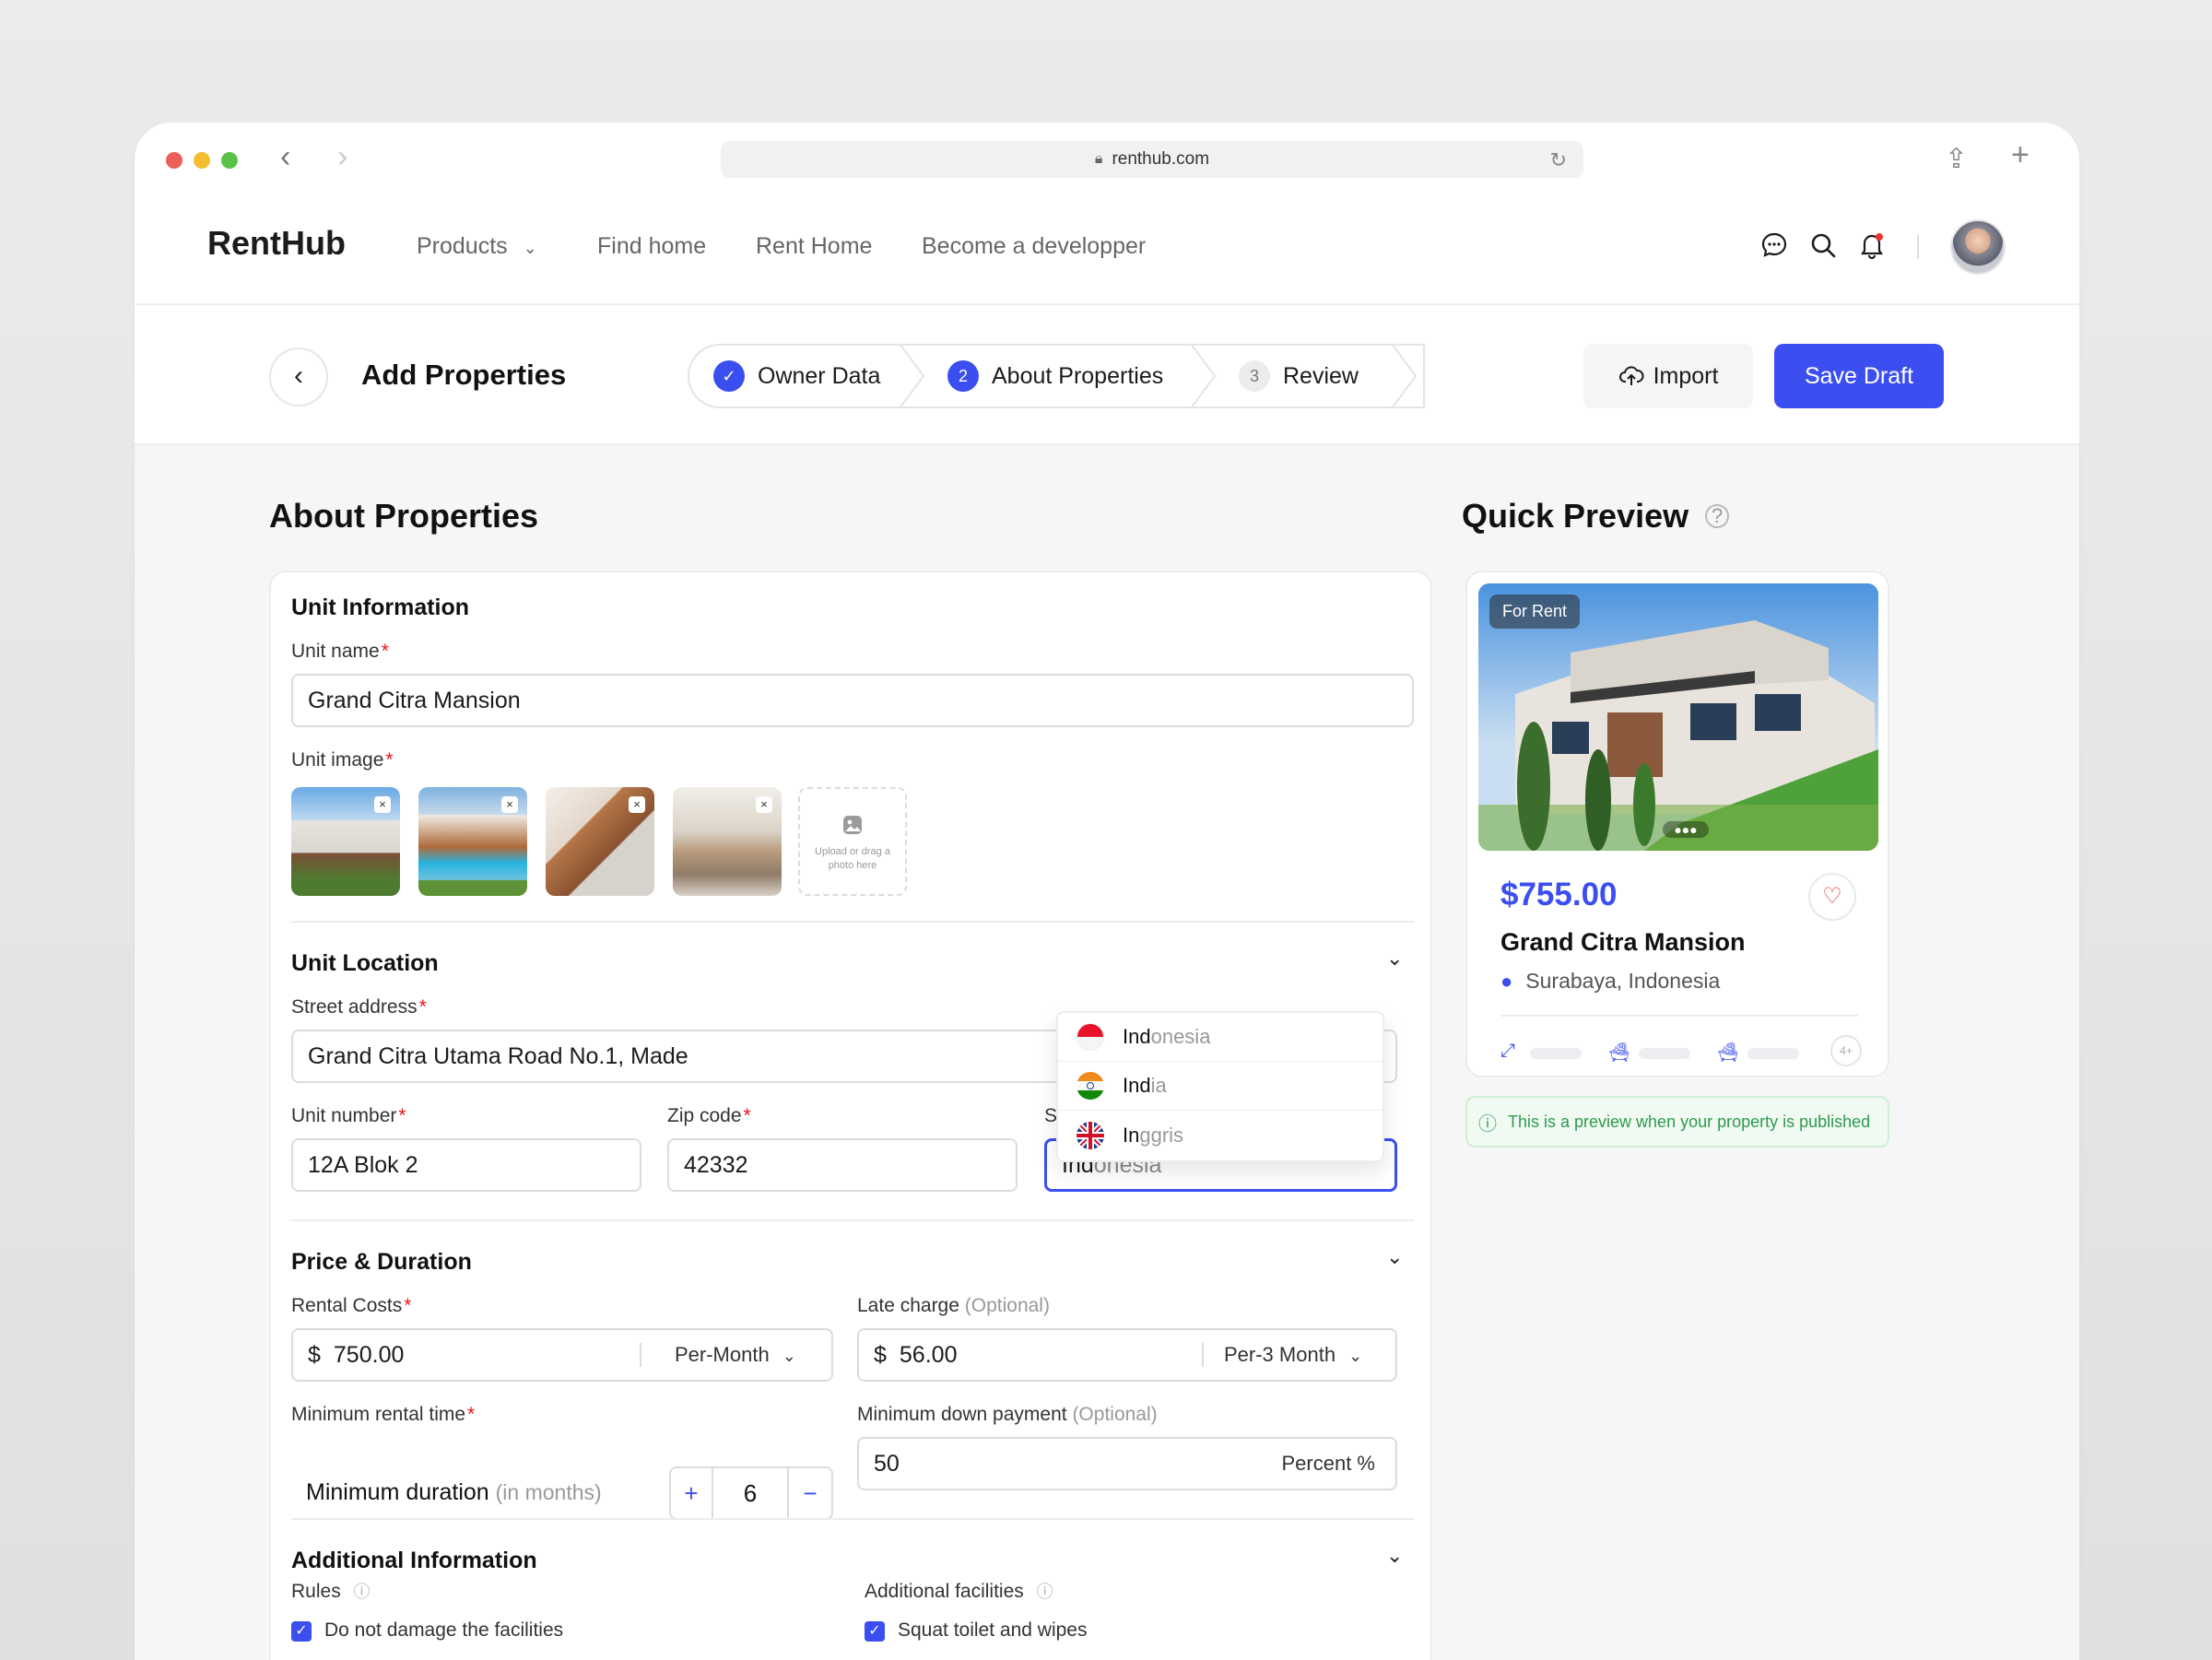  Describe the element at coordinates (729, 376) in the screenshot. I see `check-icon: ✓` at that location.